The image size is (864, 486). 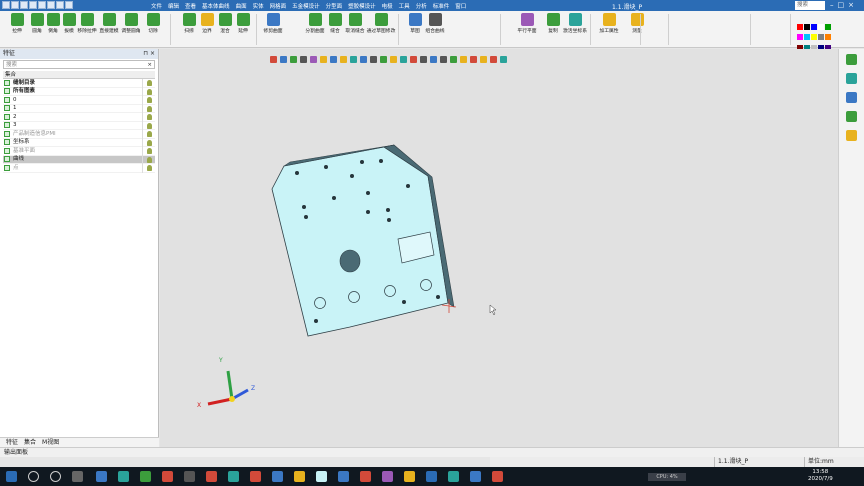 What do you see at coordinates (404, 6) in the screenshot?
I see `menu-item: 工具` at bounding box center [404, 6].